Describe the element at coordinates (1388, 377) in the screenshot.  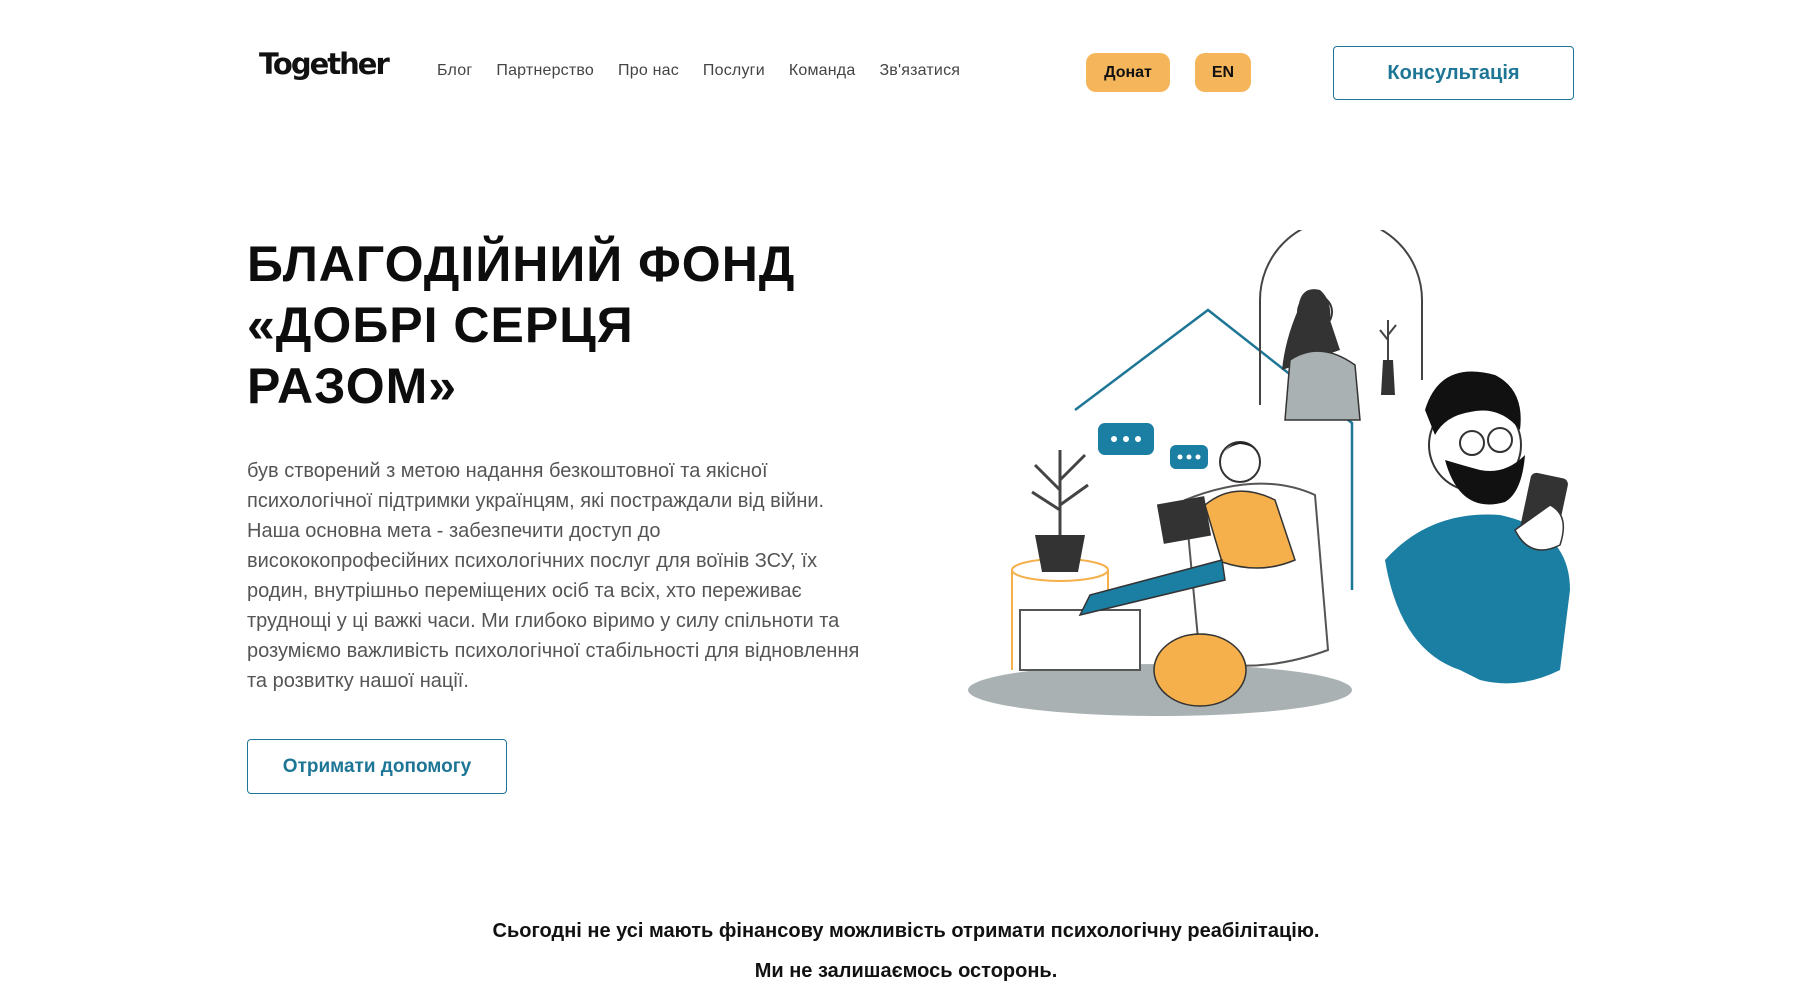
I see `vase` at that location.